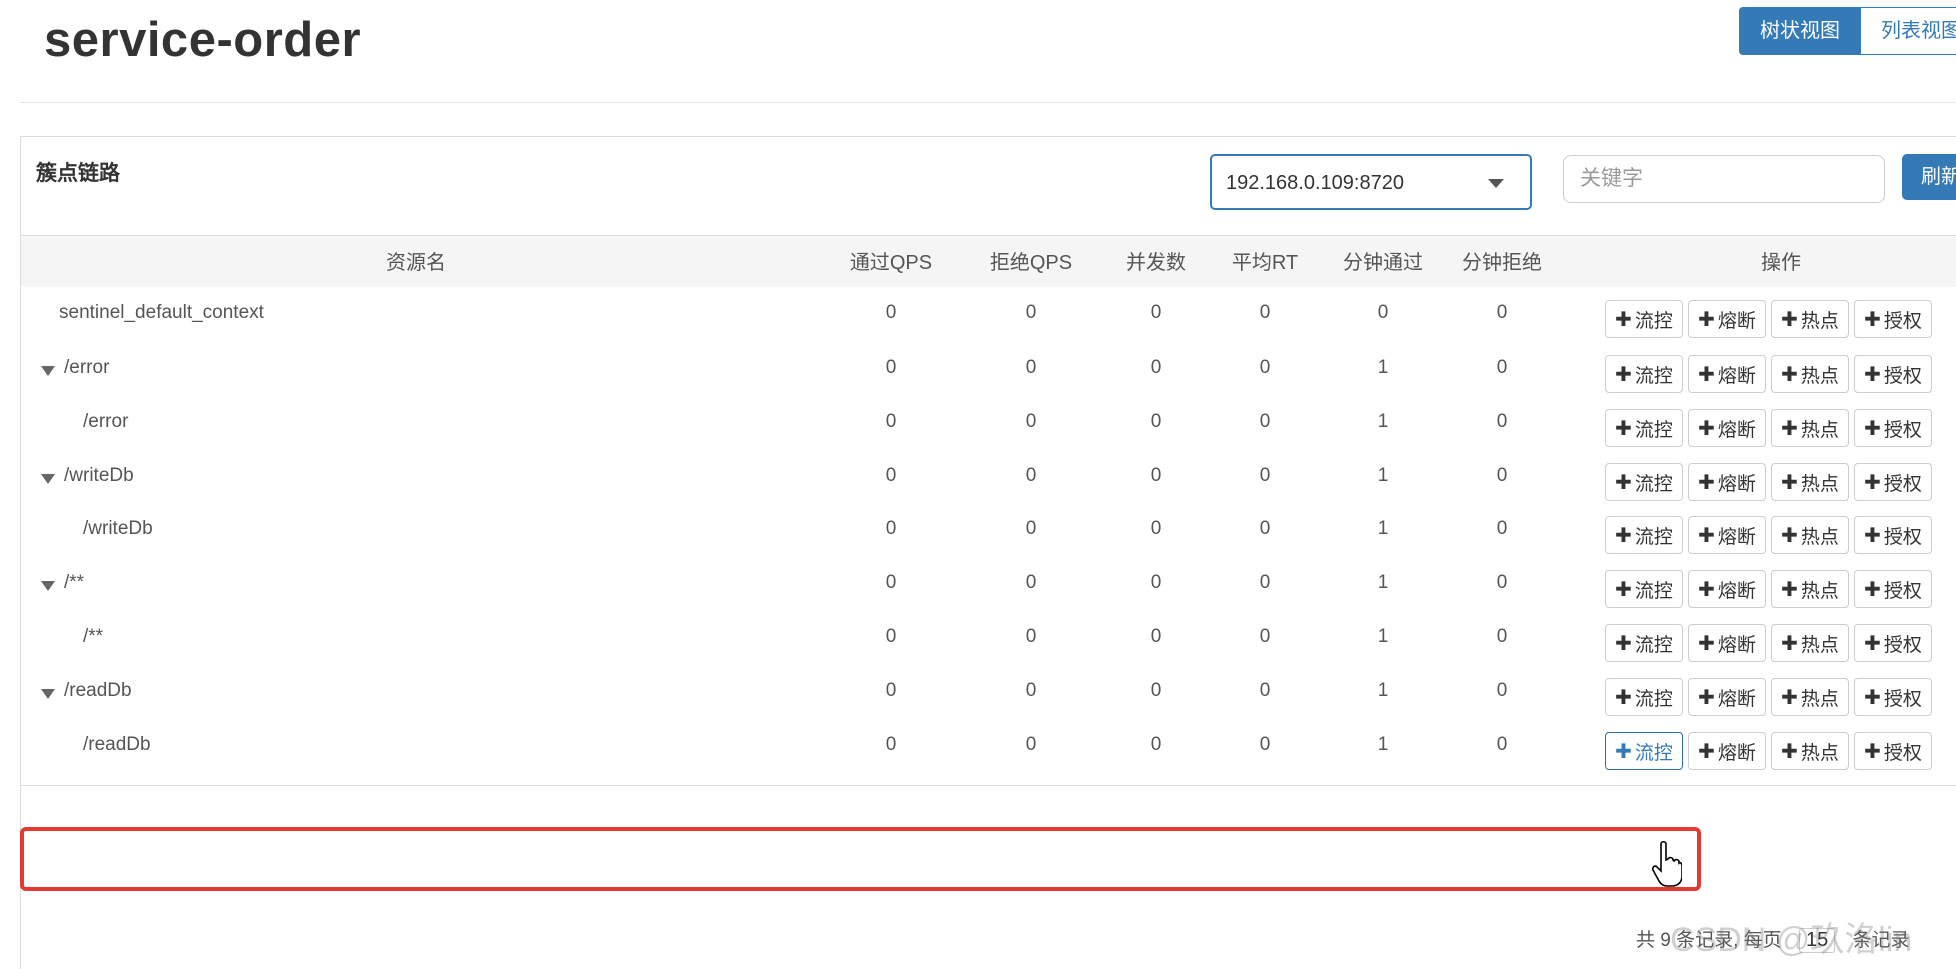 The height and width of the screenshot is (969, 1956). What do you see at coordinates (1781, 263) in the screenshot?
I see `col-operations: 操作` at bounding box center [1781, 263].